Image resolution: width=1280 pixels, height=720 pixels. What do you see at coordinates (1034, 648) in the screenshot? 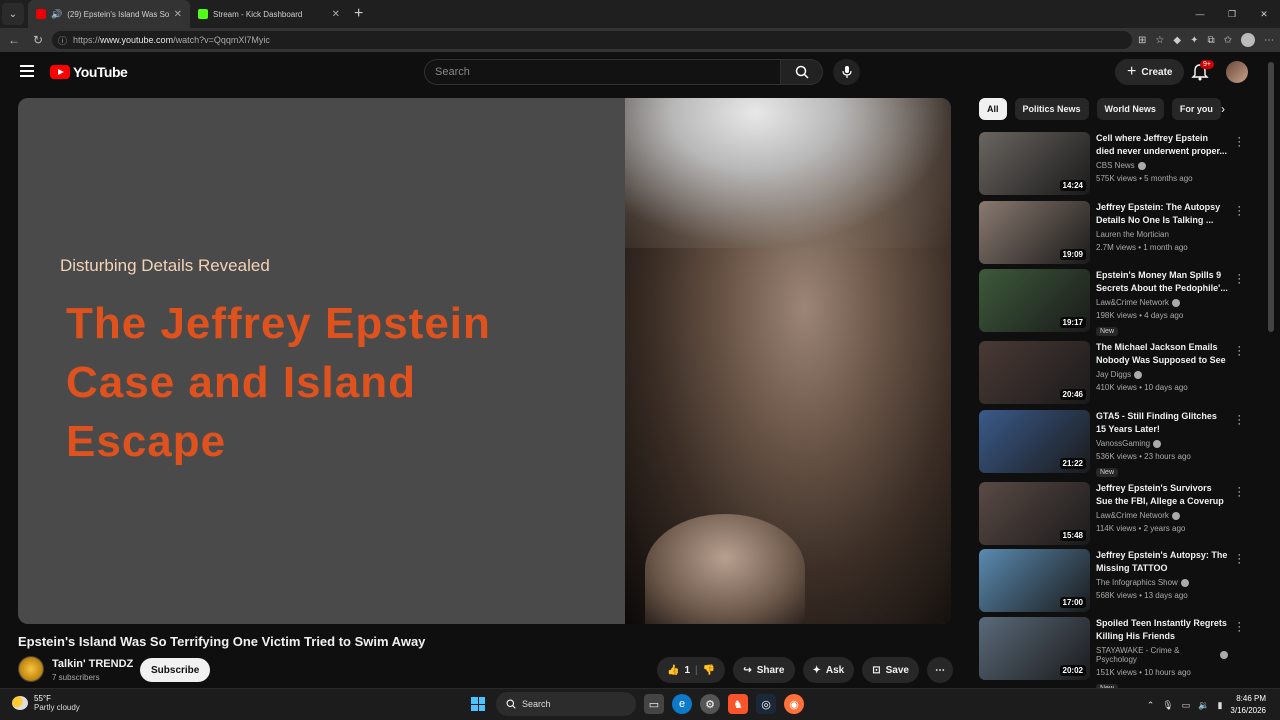
I see `video-thumbnail: 20:02` at bounding box center [1034, 648].